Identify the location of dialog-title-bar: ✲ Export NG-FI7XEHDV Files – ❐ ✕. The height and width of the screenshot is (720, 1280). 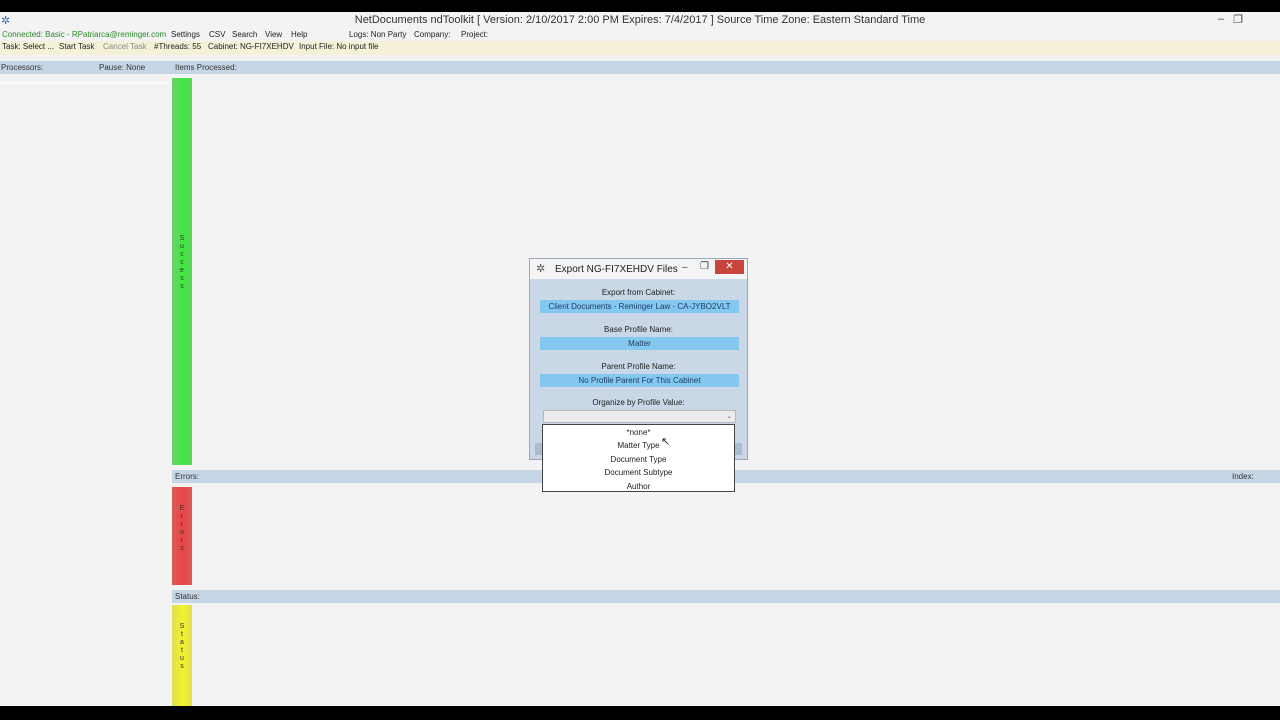
(638, 269).